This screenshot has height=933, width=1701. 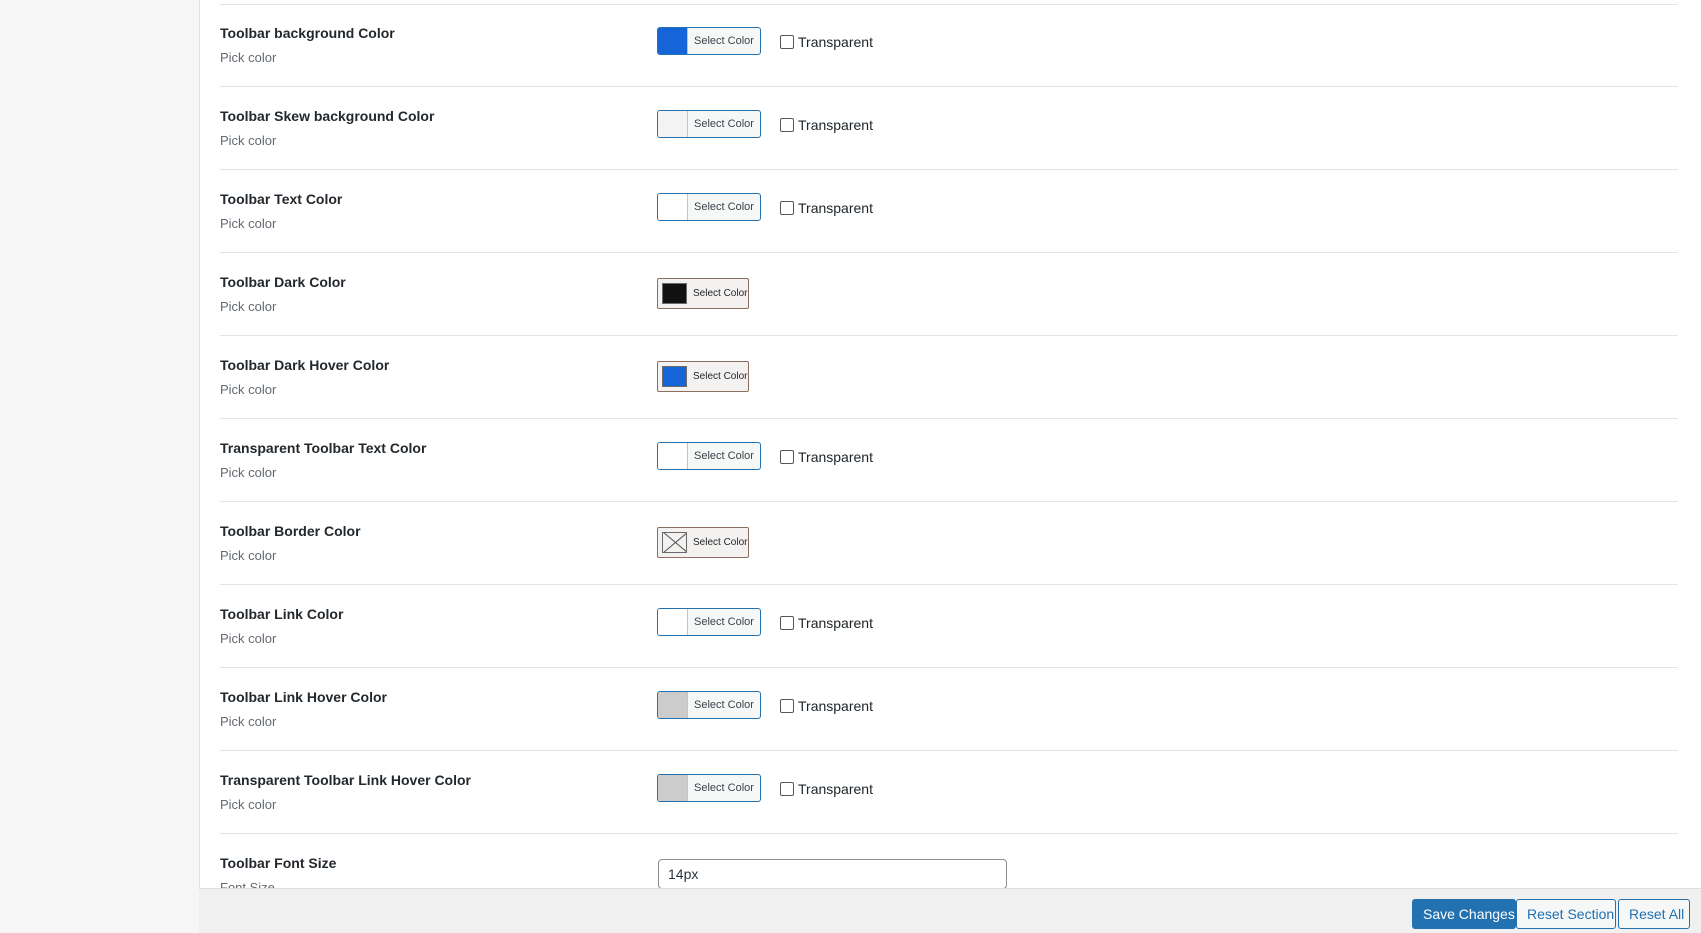 I want to click on setting-title: Toolbar Dark Color, so click(x=283, y=282).